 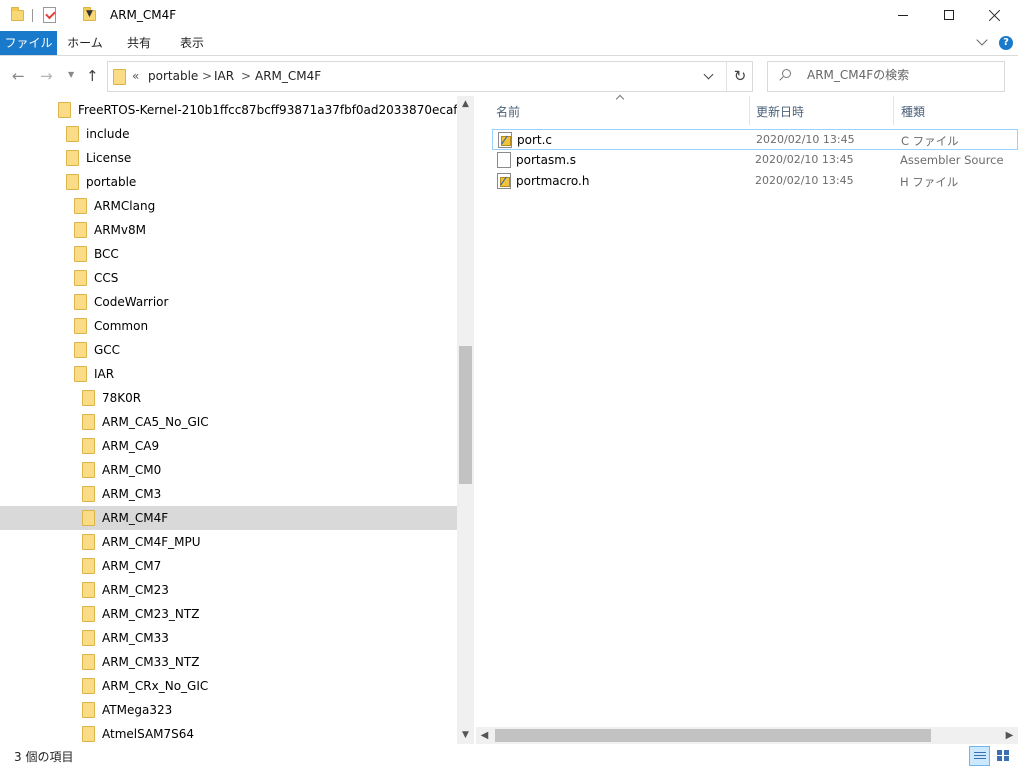 What do you see at coordinates (269, 590) in the screenshot?
I see `tree-item: ARM_CM23` at bounding box center [269, 590].